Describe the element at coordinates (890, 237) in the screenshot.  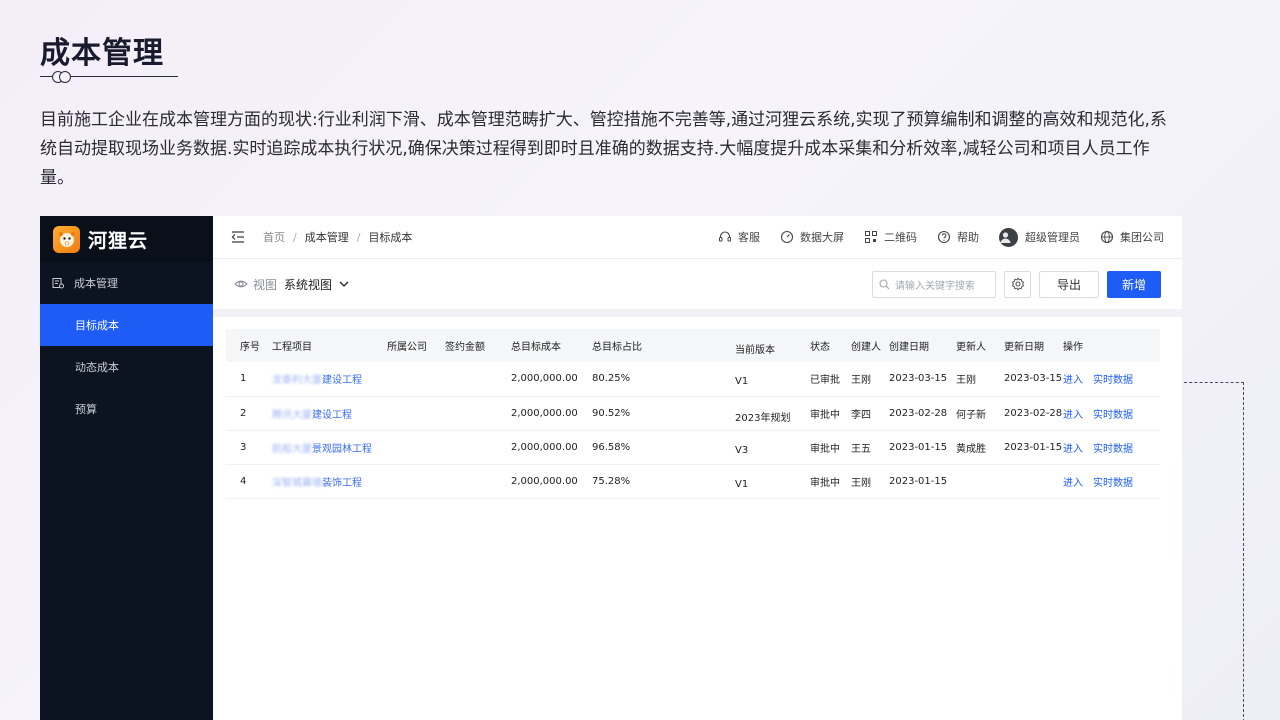
I see `qrcode-button: 二维码` at that location.